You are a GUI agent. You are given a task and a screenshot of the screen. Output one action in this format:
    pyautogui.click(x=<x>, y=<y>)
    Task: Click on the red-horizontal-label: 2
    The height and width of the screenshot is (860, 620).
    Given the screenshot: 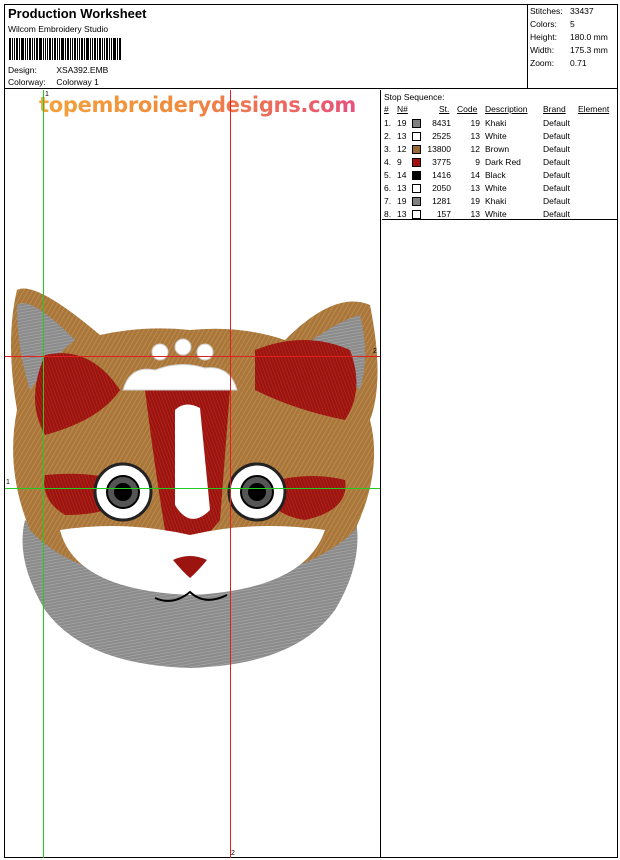 What is the action you would take?
    pyautogui.click(x=375, y=351)
    